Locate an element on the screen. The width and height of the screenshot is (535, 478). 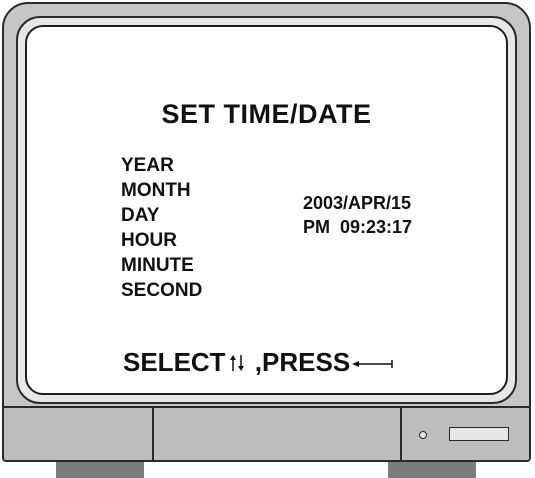
enter-arrow-icon is located at coordinates (372, 363).